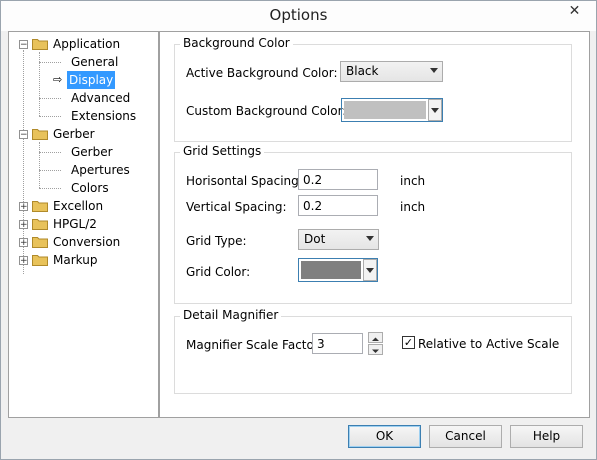  I want to click on relative-to-active-scale-label: Relative to Active Scale, so click(488, 344).